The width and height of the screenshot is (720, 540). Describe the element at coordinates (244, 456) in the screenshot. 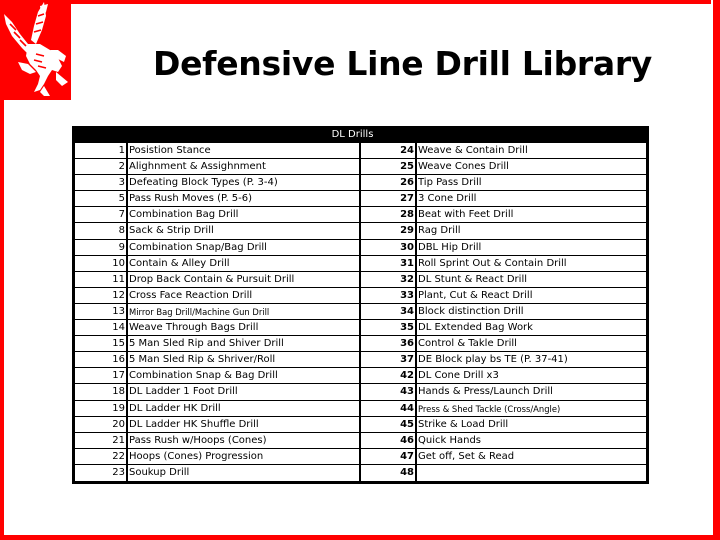

I see `drill-name-left: Hoops (Cones) Progression` at that location.